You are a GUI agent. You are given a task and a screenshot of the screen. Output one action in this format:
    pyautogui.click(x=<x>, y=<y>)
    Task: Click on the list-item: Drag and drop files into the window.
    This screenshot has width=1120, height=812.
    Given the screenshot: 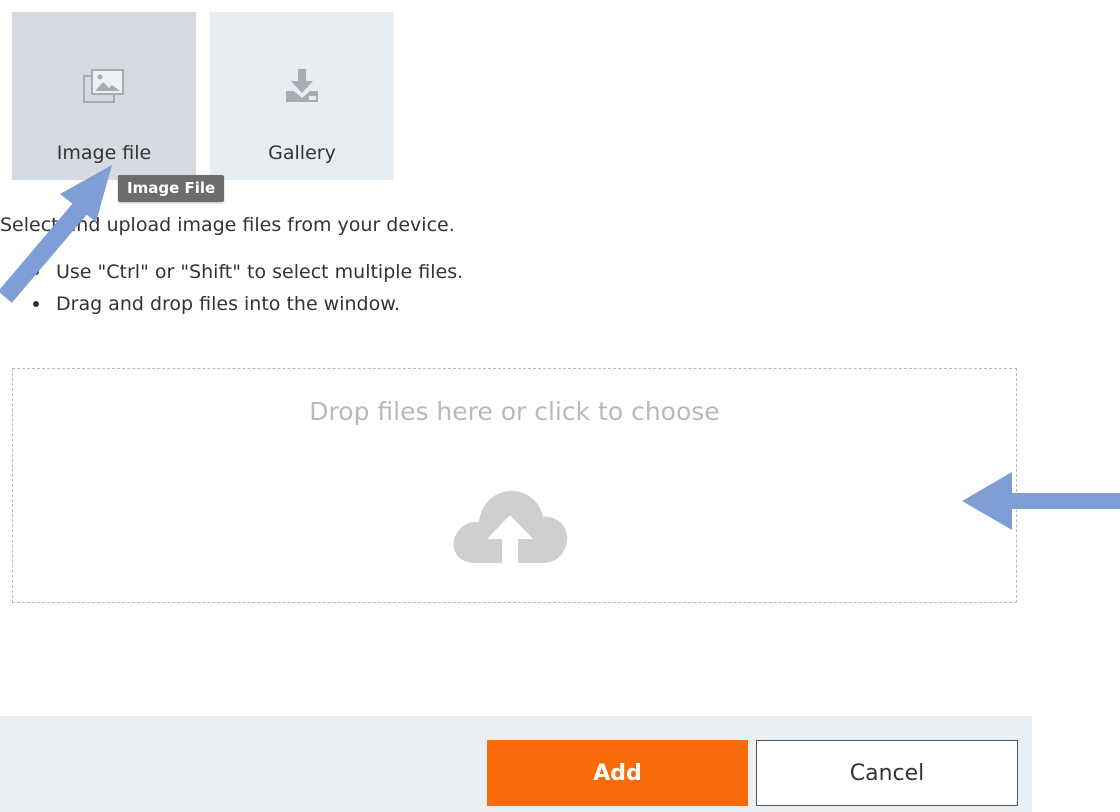 What is the action you would take?
    pyautogui.click(x=231, y=304)
    